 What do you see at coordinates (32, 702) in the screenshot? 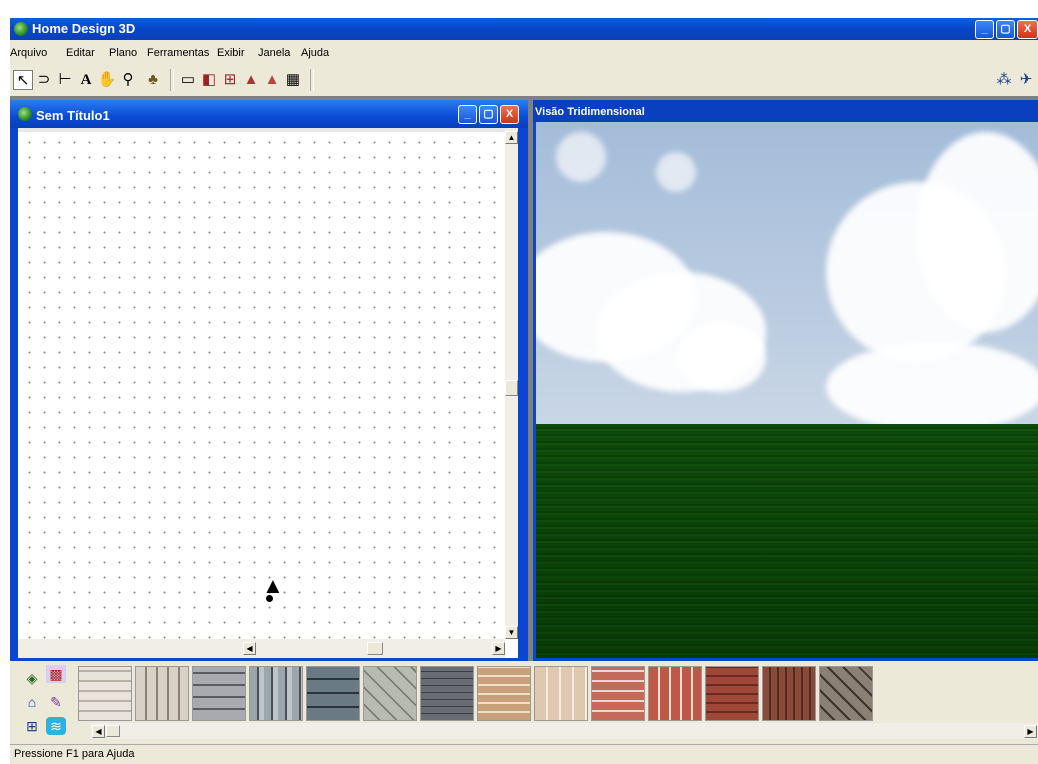
I see `house-icon: ⌂` at bounding box center [32, 702].